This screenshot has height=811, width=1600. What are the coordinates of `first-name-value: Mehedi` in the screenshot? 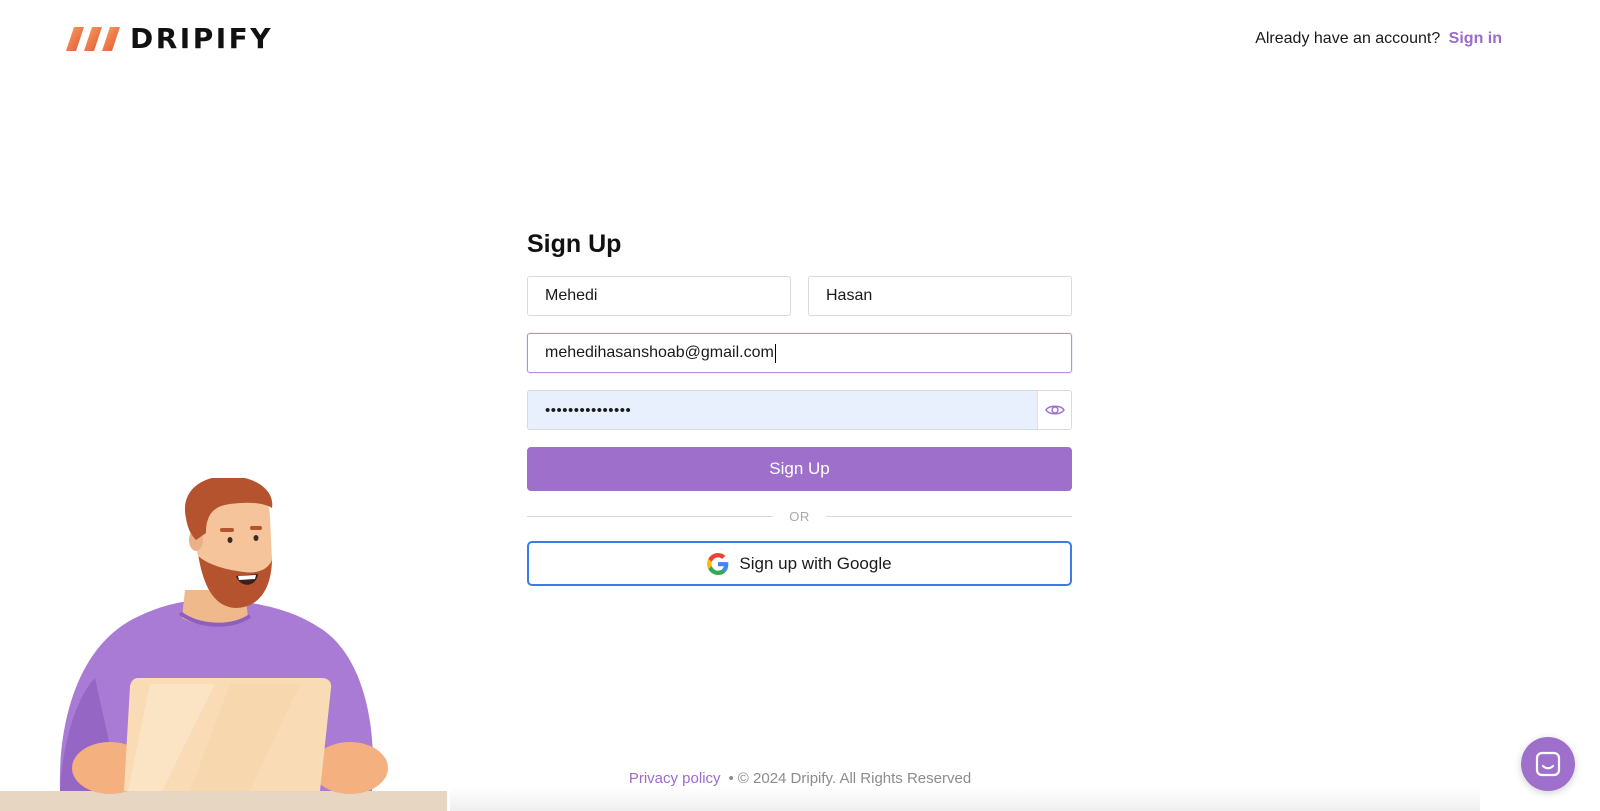 It's located at (571, 295).